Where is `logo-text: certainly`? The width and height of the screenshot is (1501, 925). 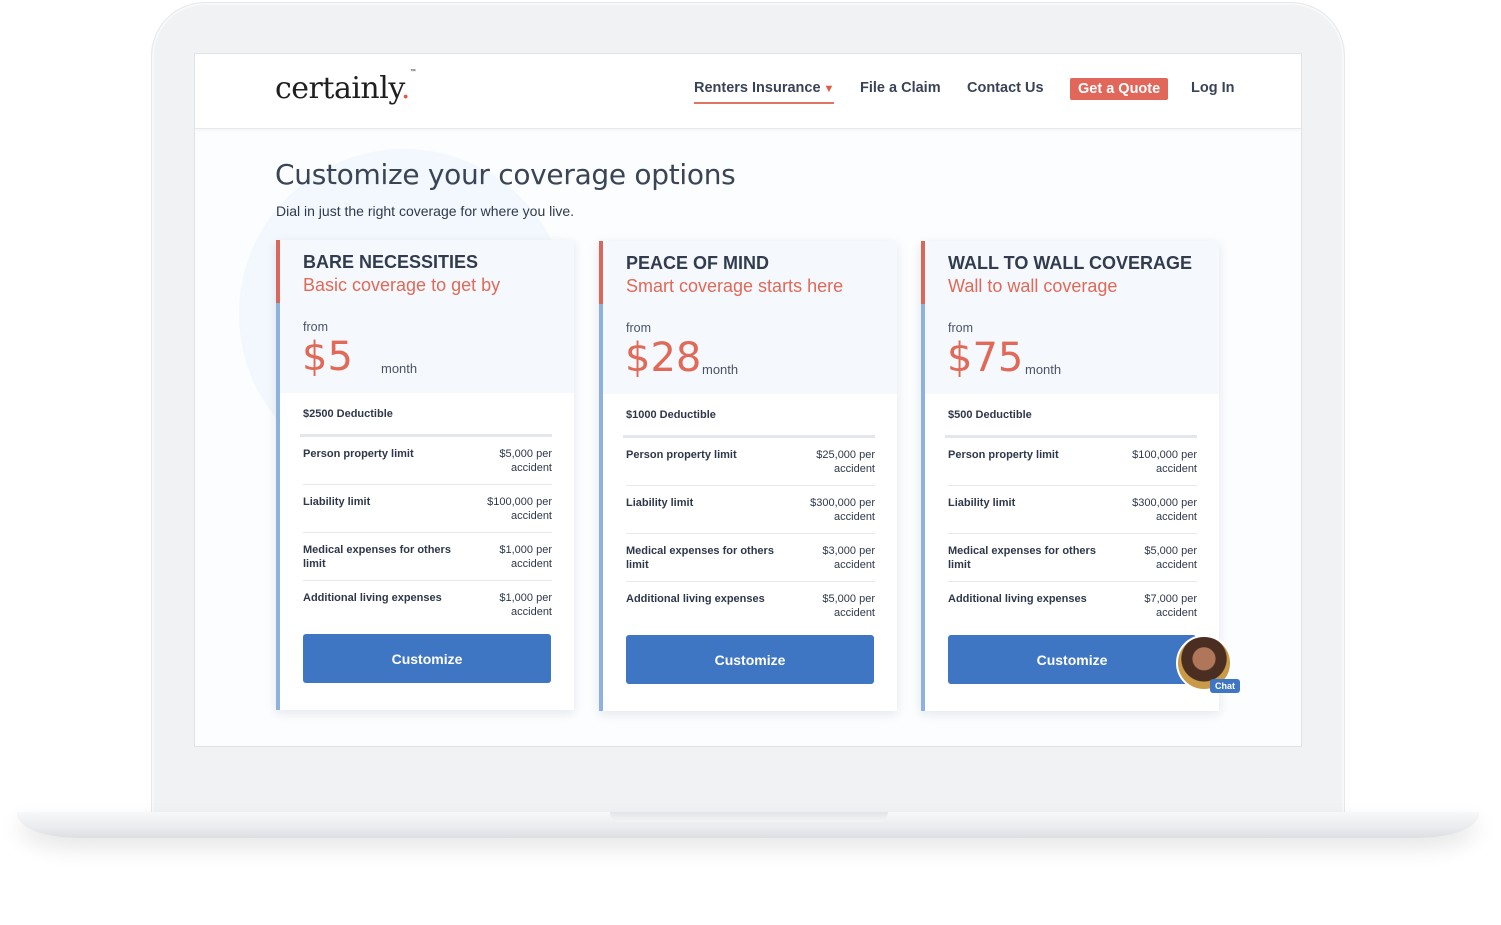 logo-text: certainly is located at coordinates (338, 88).